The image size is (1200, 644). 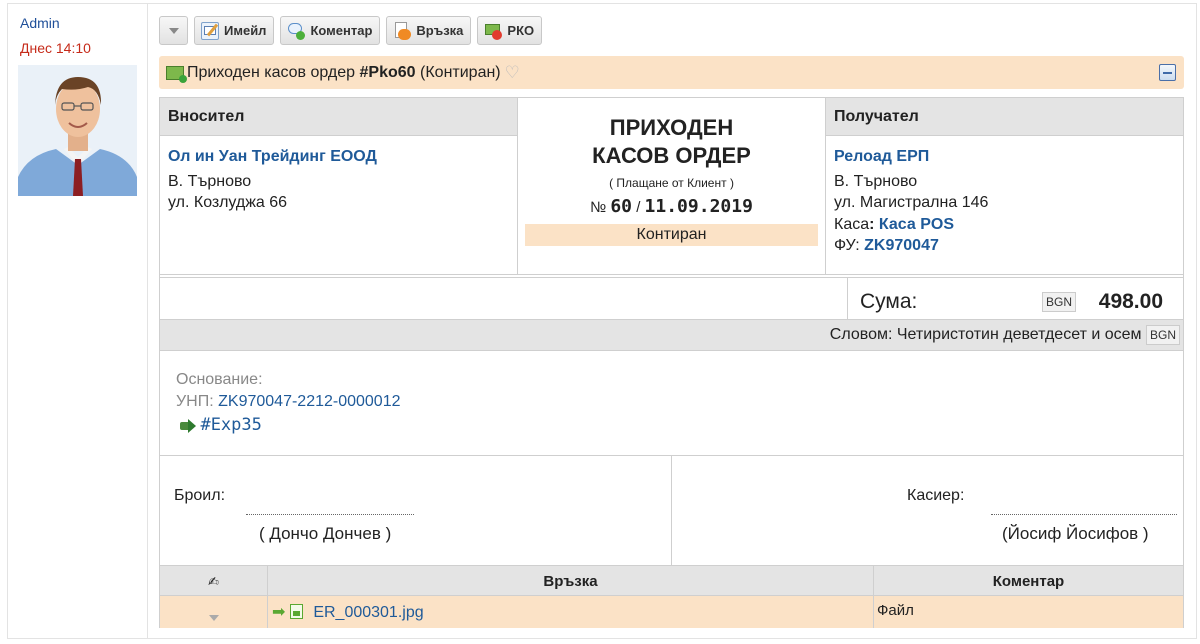 I want to click on avatar, so click(x=77, y=130).